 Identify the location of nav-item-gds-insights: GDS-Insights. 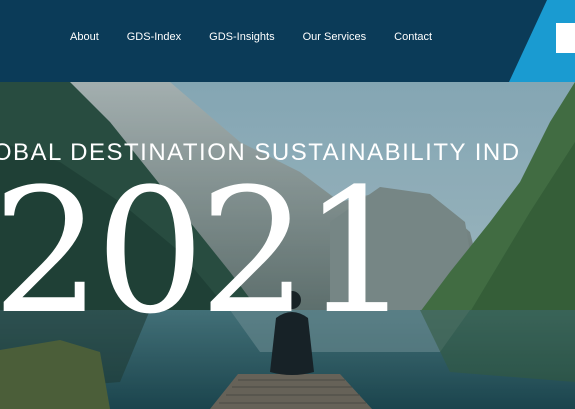
(241, 37).